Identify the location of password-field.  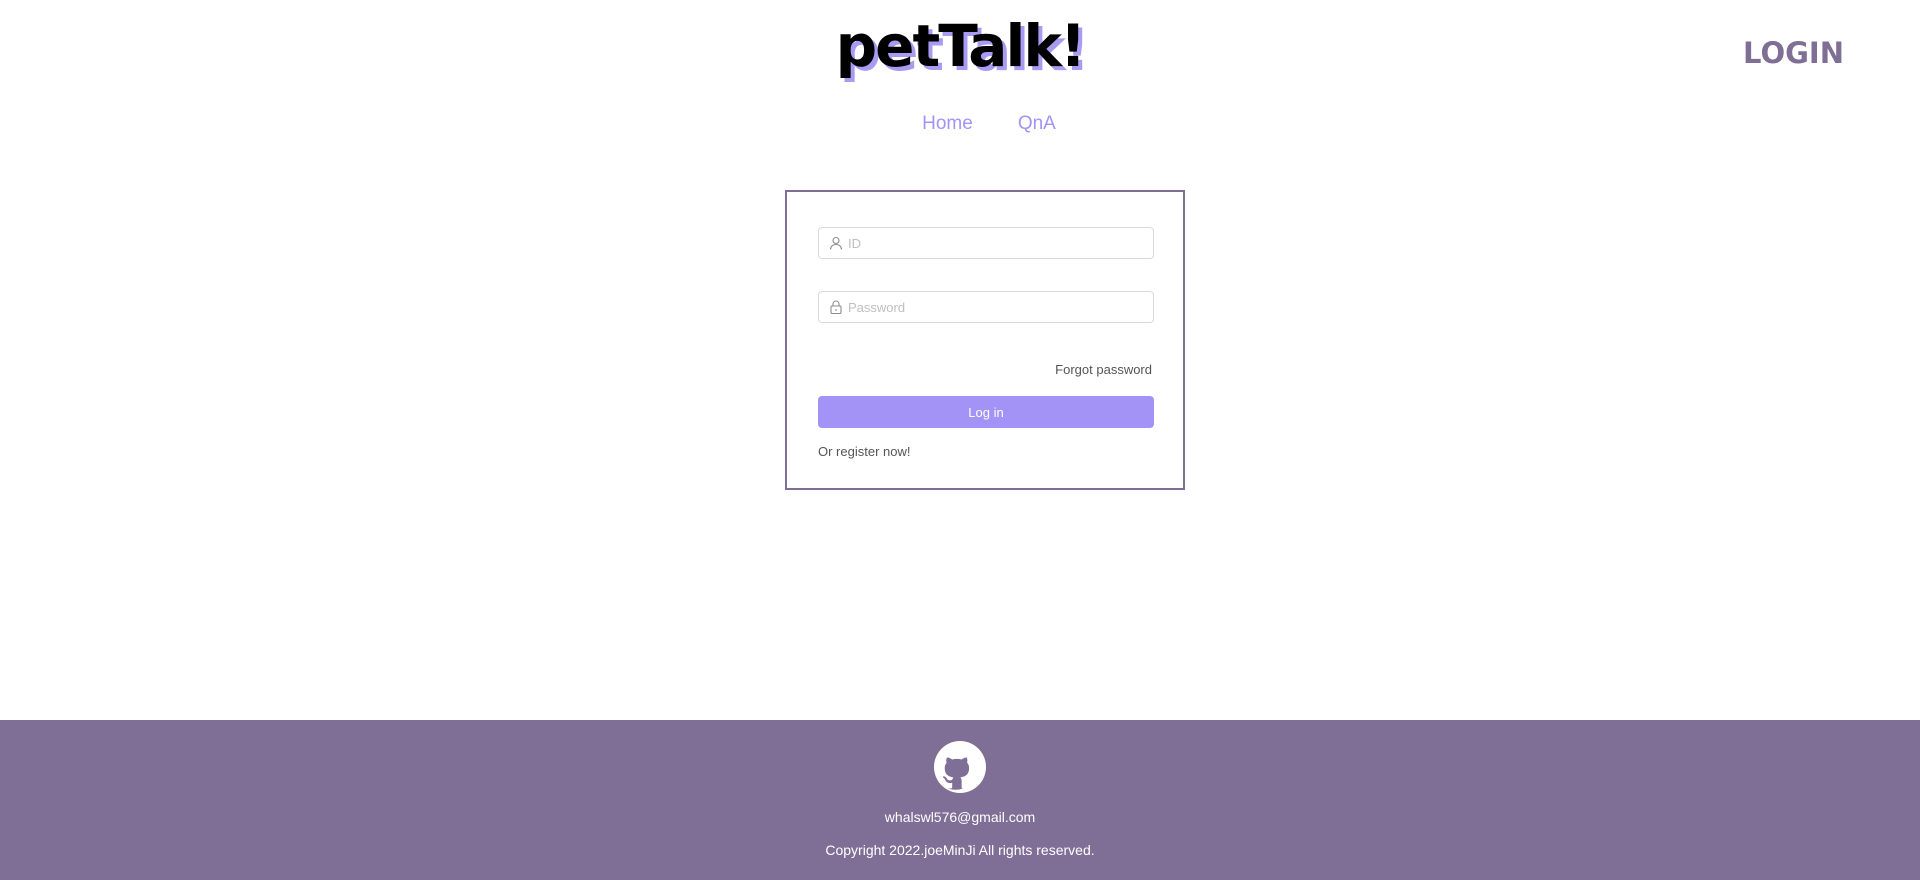
(986, 307).